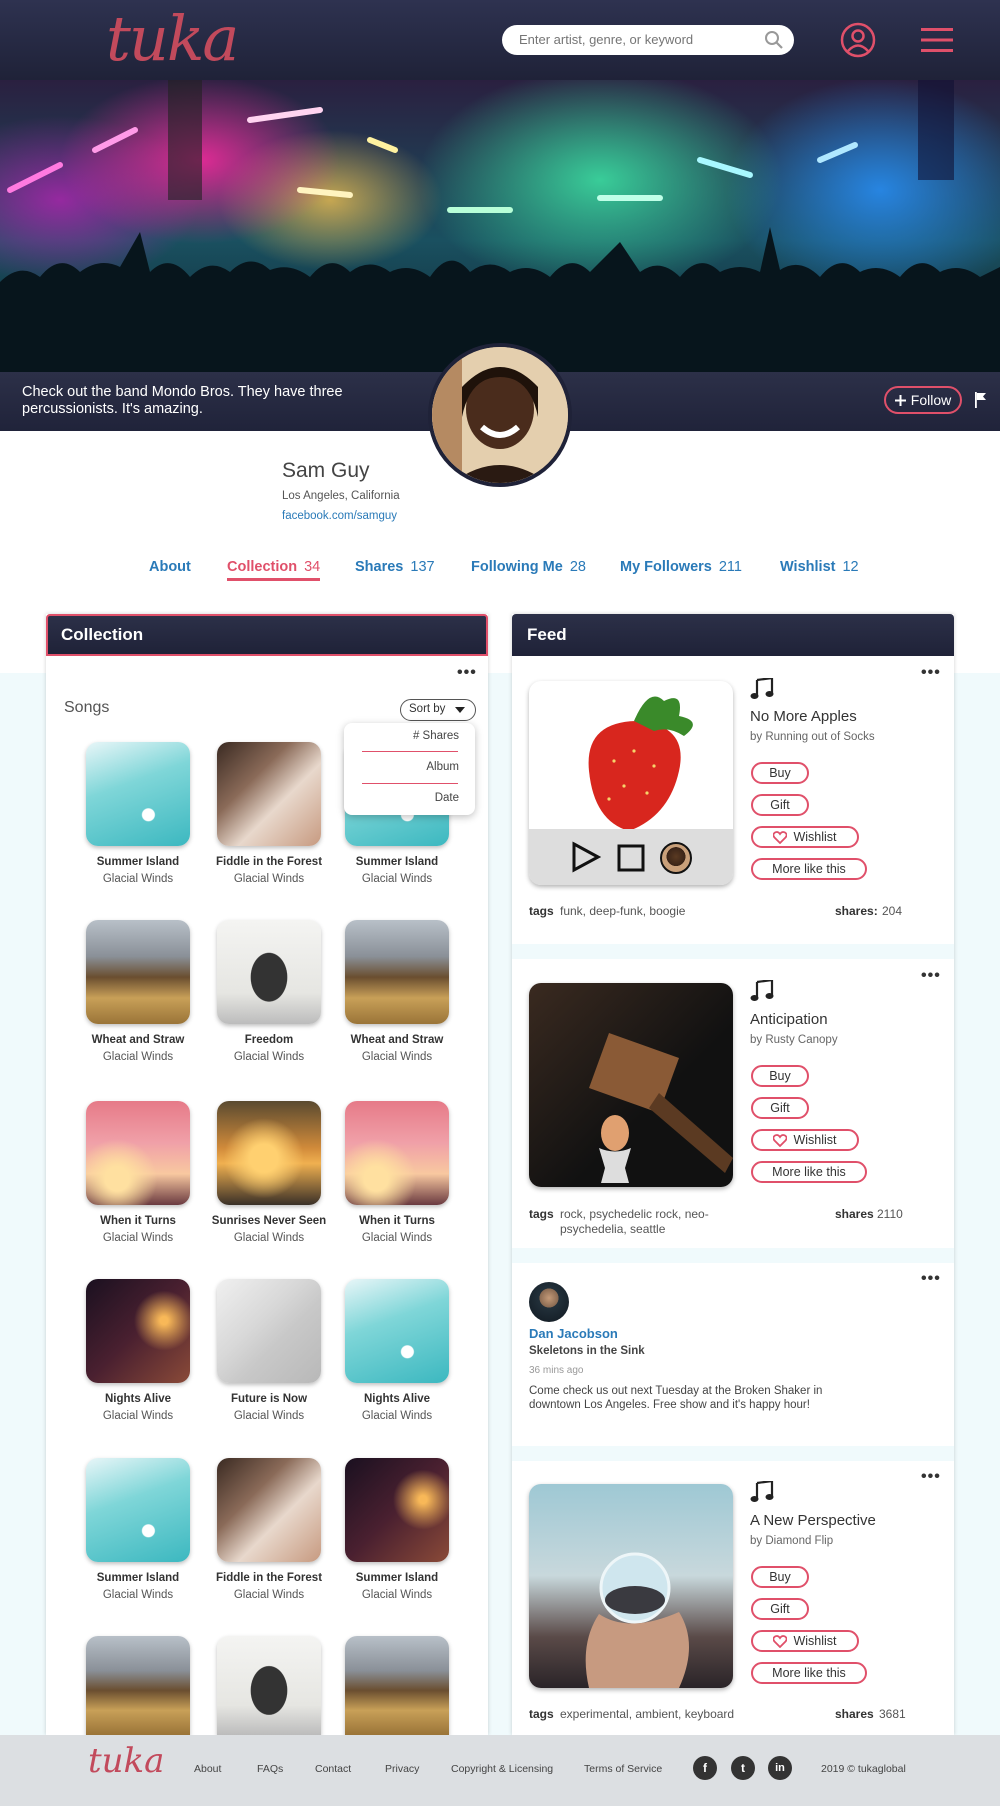  I want to click on hamburger-menu-icon, so click(937, 42).